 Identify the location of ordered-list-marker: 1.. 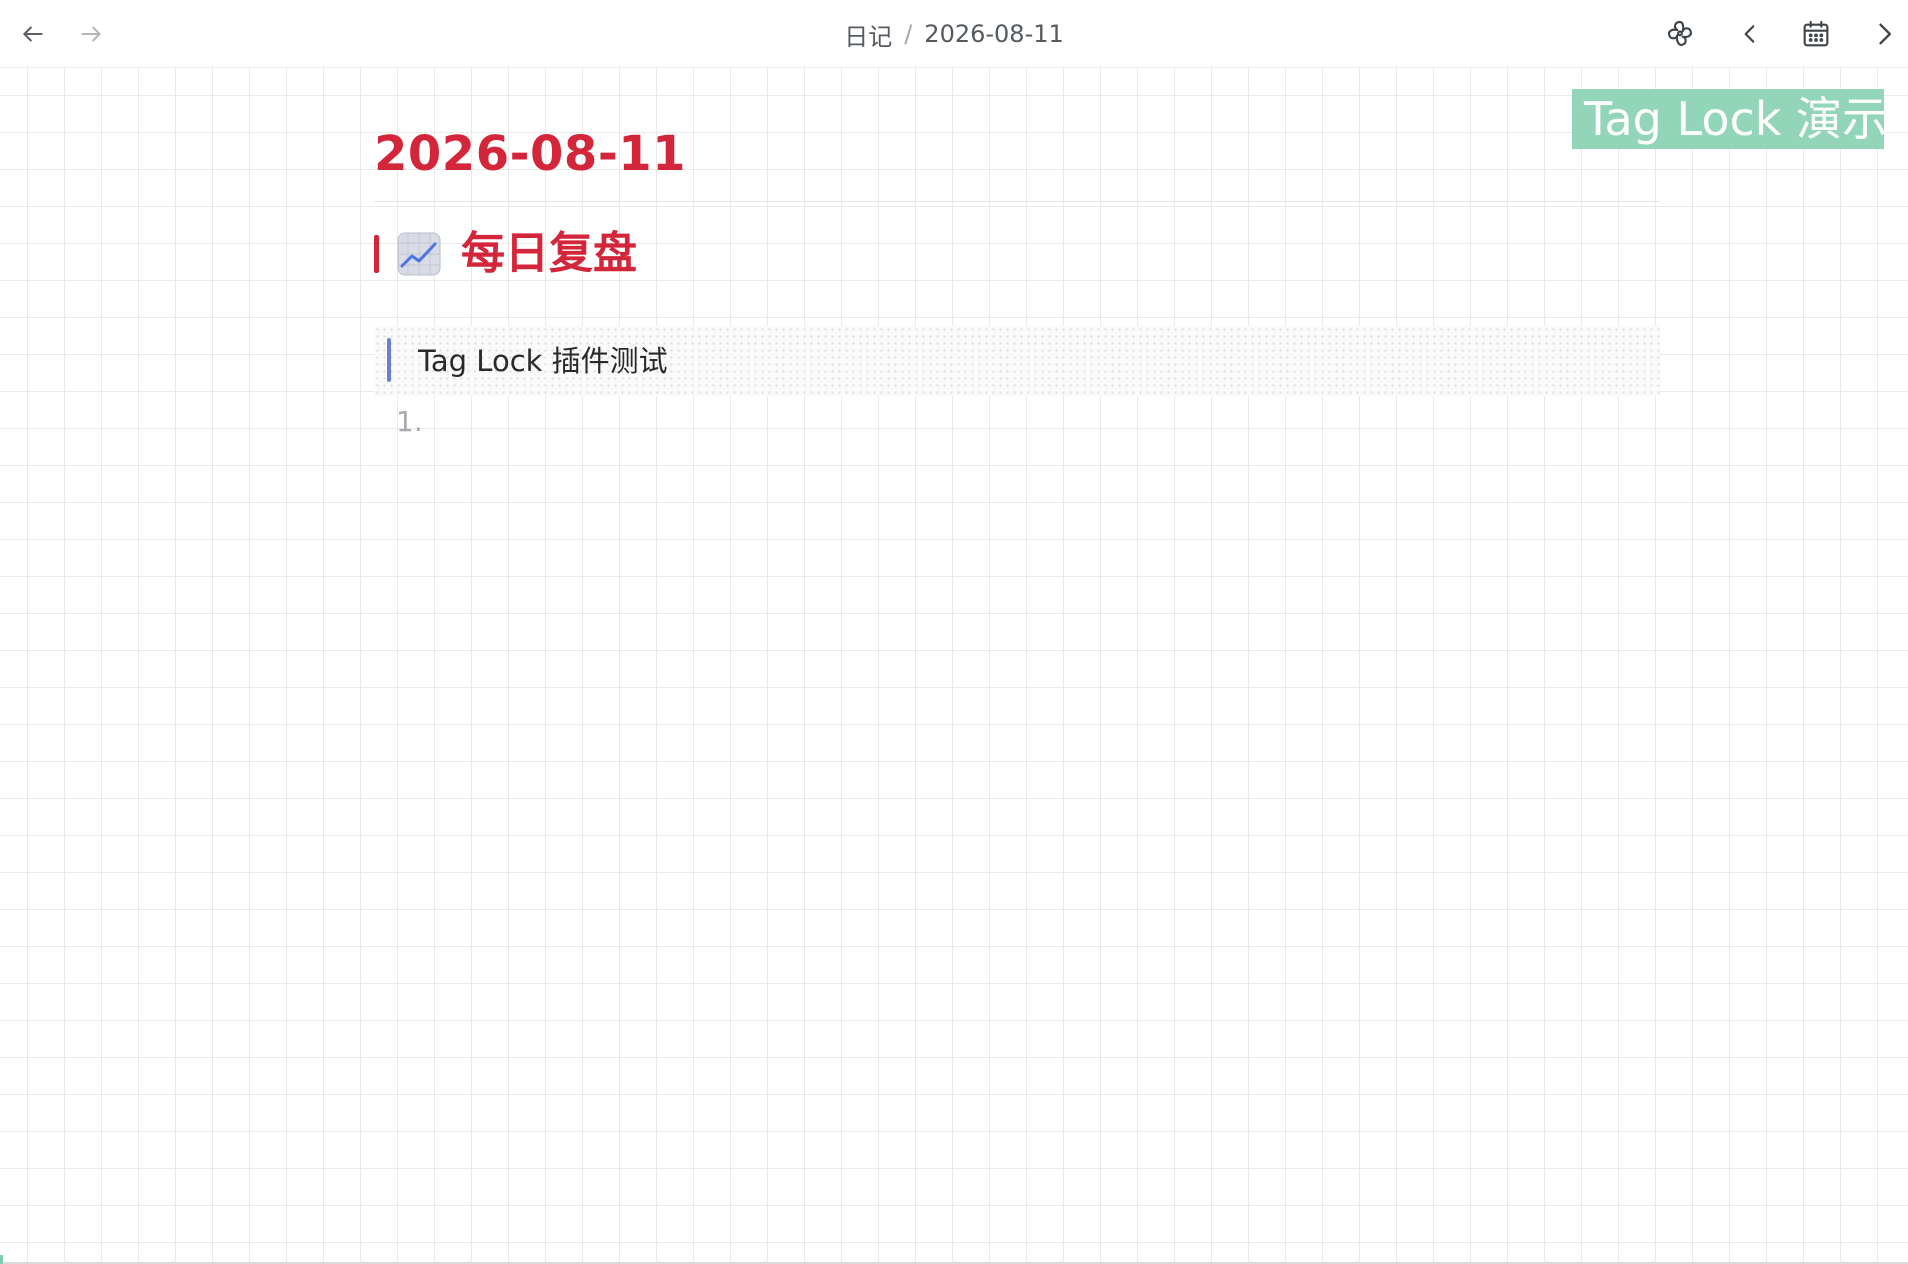
(409, 422).